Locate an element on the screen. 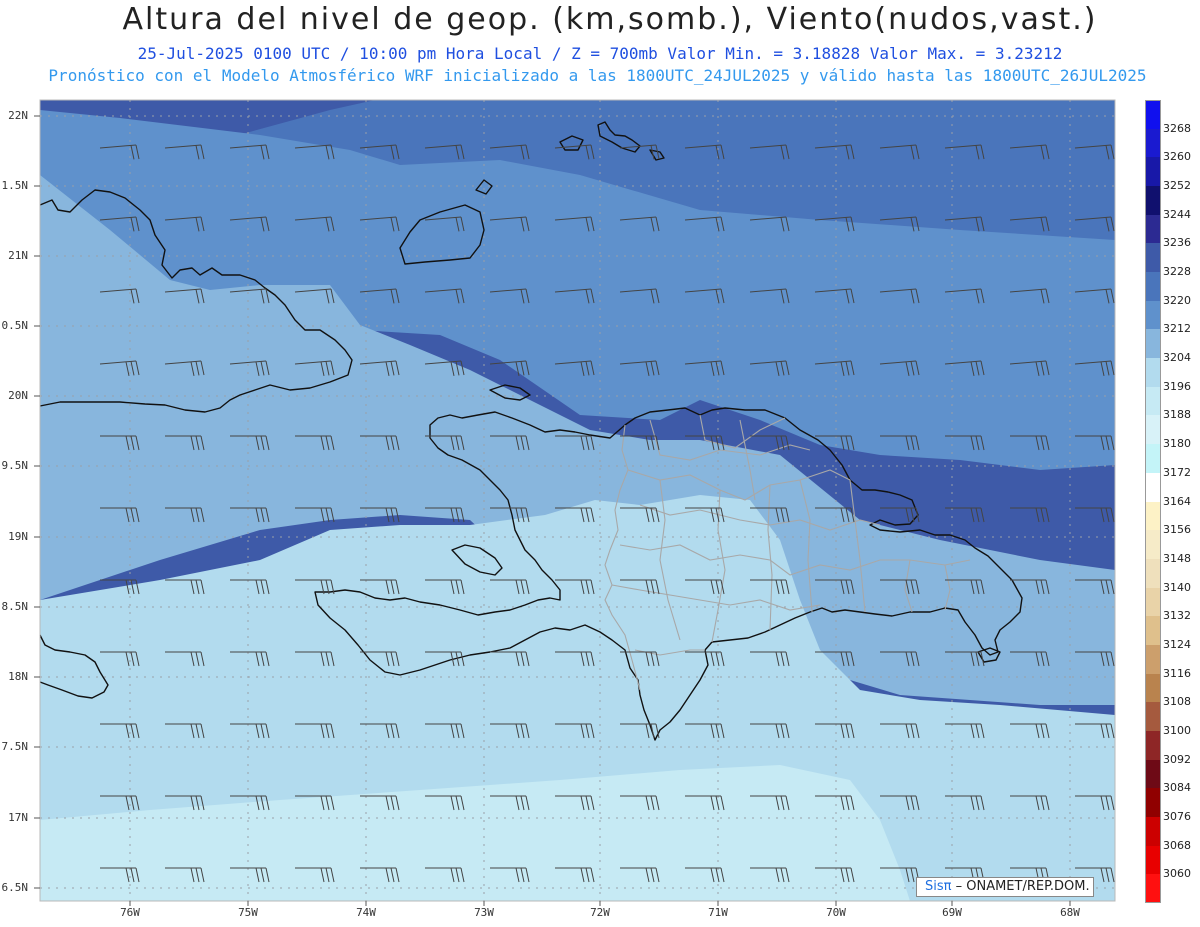 The height and width of the screenshot is (927, 1200). colorbar-frame is located at coordinates (1153, 501).